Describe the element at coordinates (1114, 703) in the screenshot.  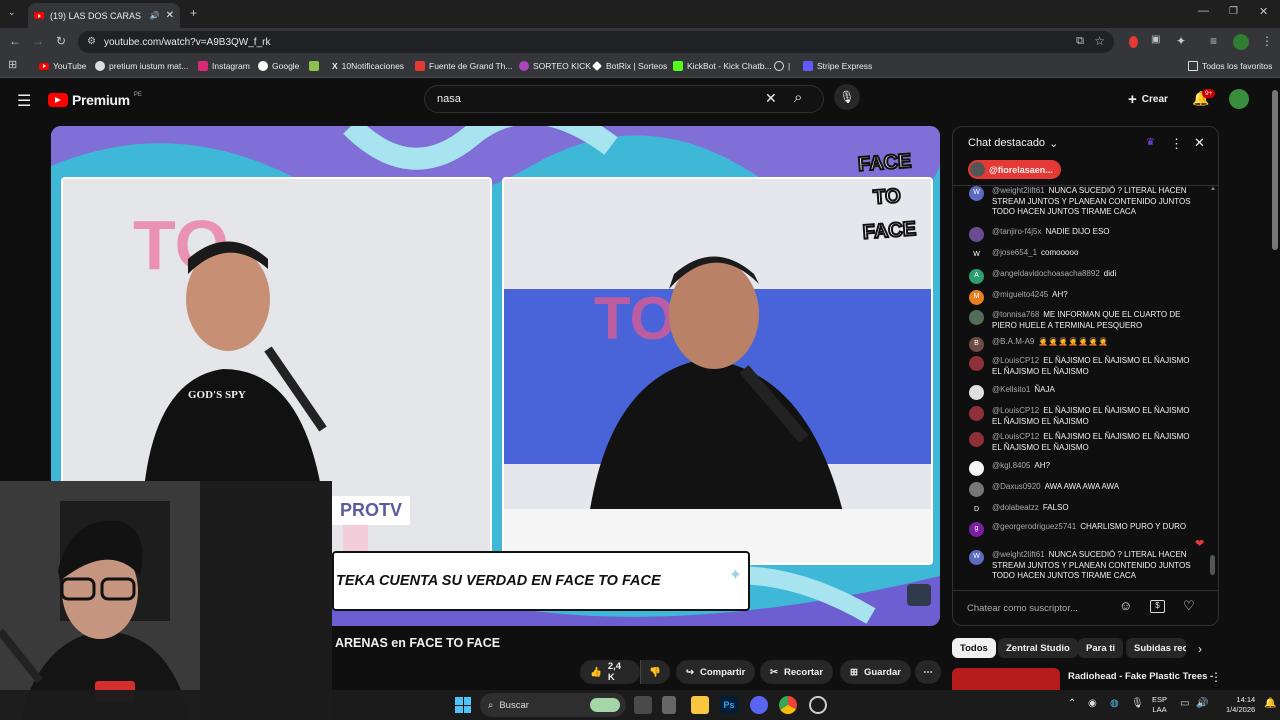
I see `tray-steam-icon: ◍` at that location.